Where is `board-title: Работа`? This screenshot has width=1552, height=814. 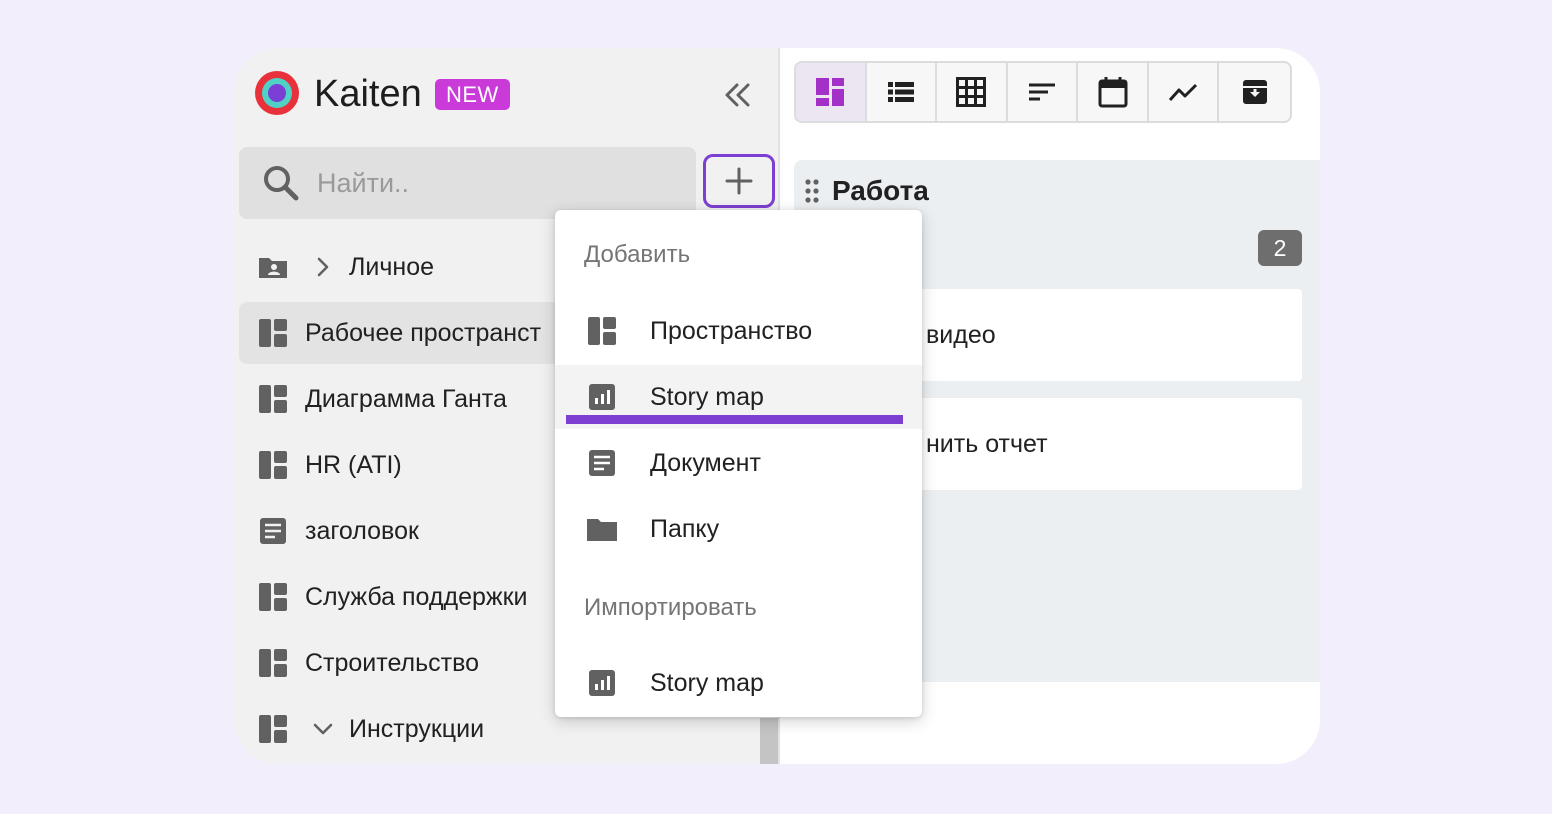 board-title: Работа is located at coordinates (880, 190).